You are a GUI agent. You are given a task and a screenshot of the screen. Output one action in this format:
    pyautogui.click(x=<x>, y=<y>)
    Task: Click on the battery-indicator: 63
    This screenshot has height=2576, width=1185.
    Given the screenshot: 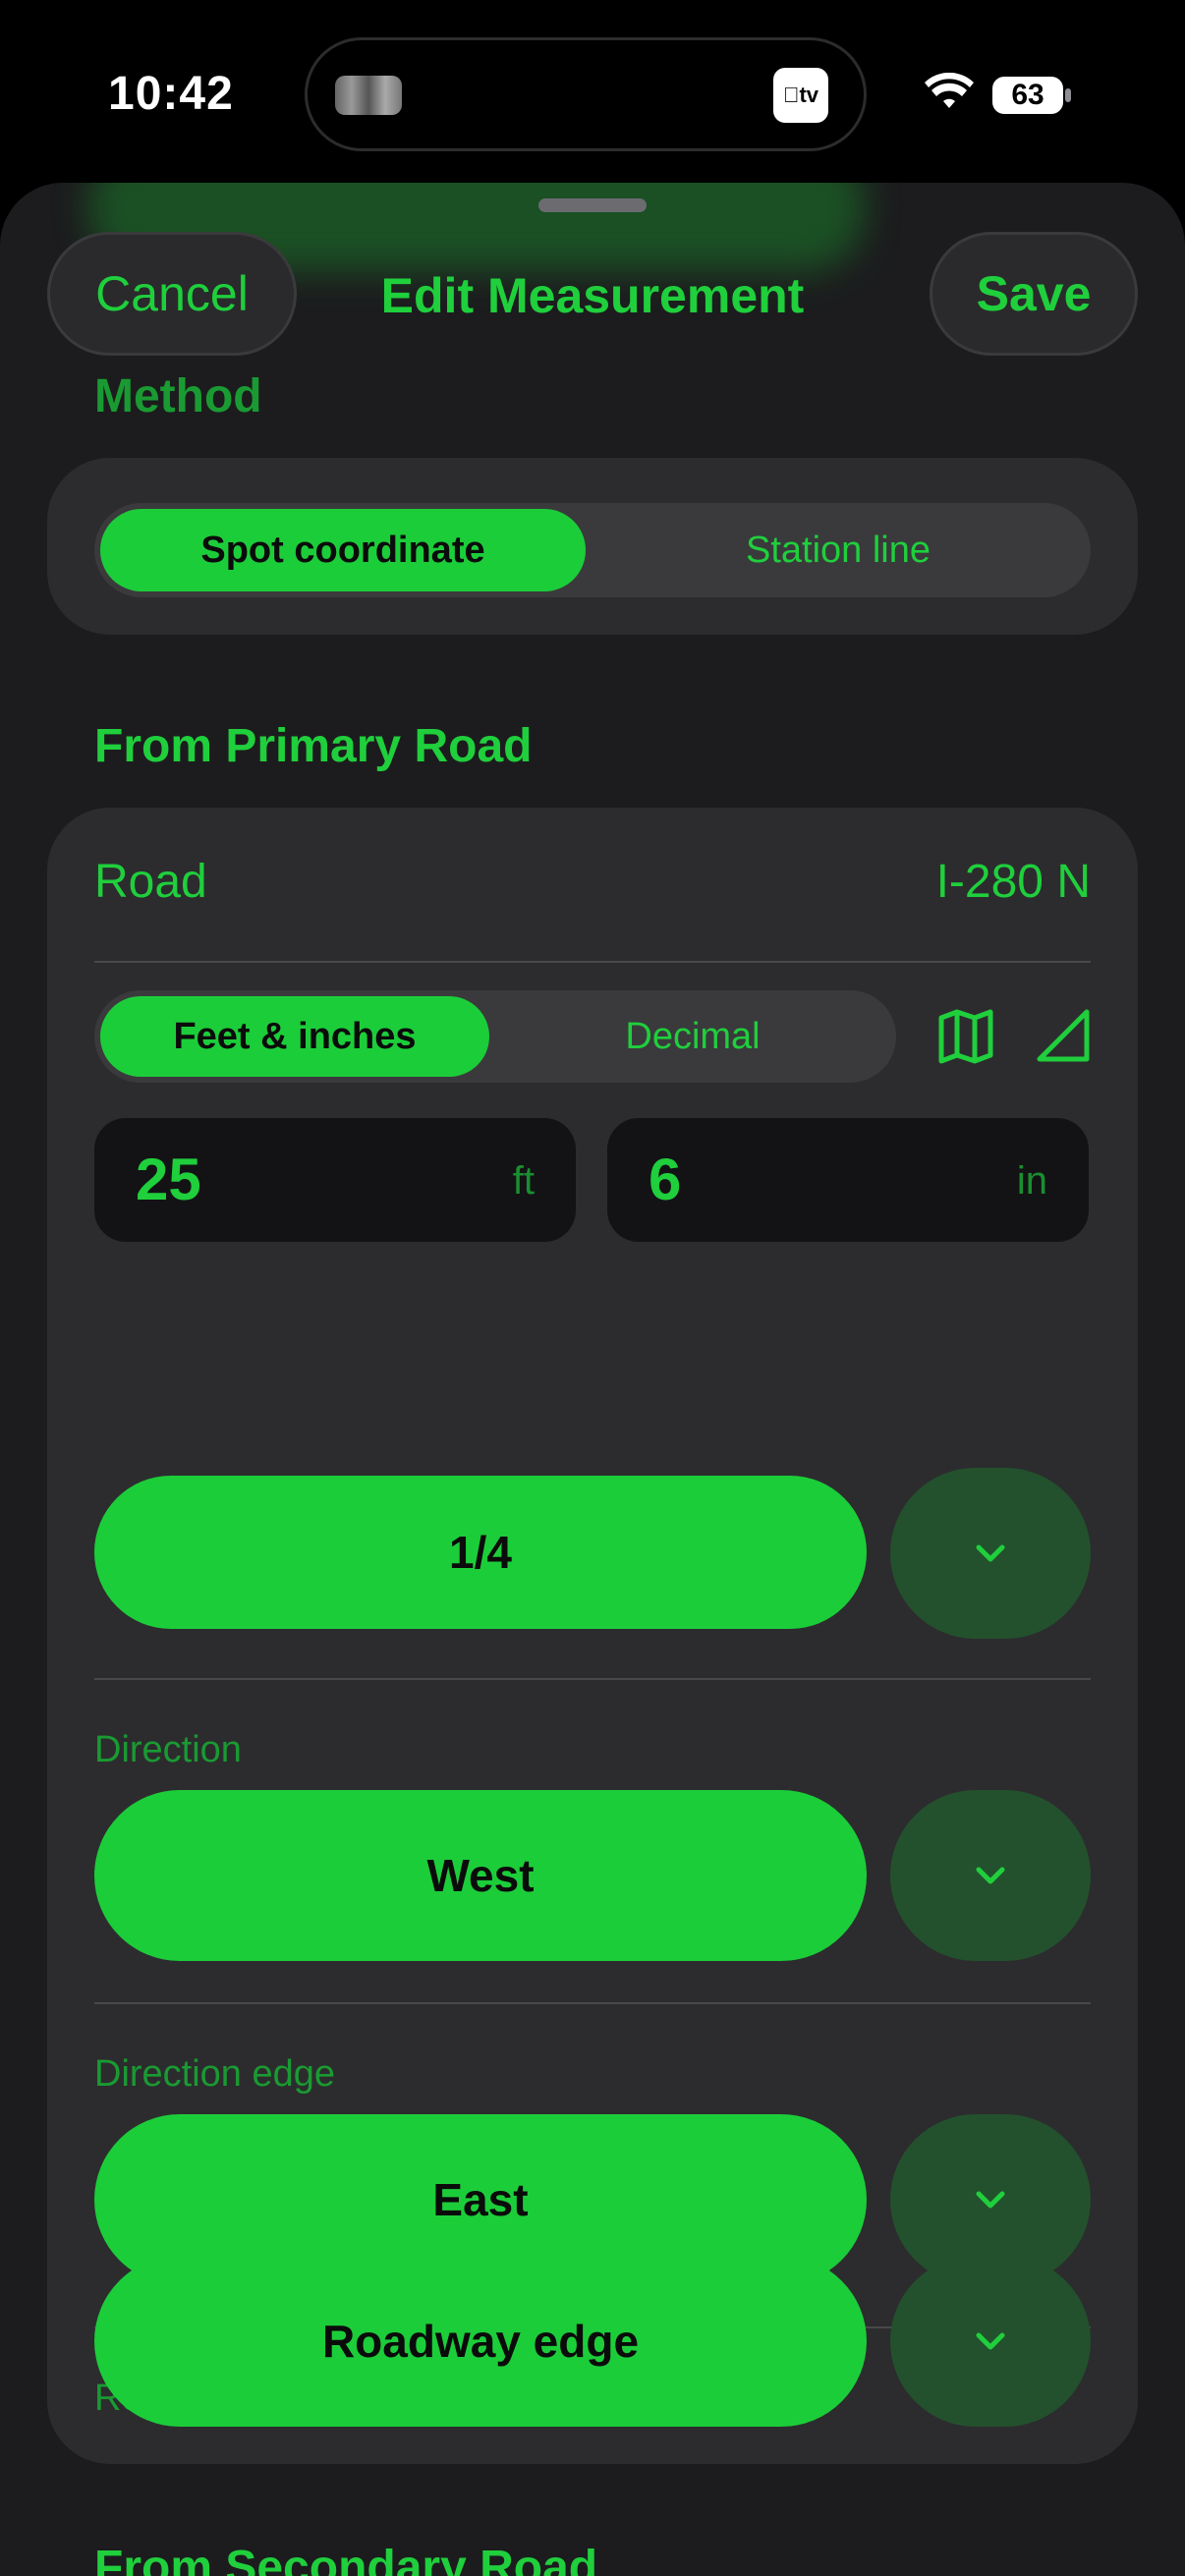 What is the action you would take?
    pyautogui.click(x=1027, y=95)
    